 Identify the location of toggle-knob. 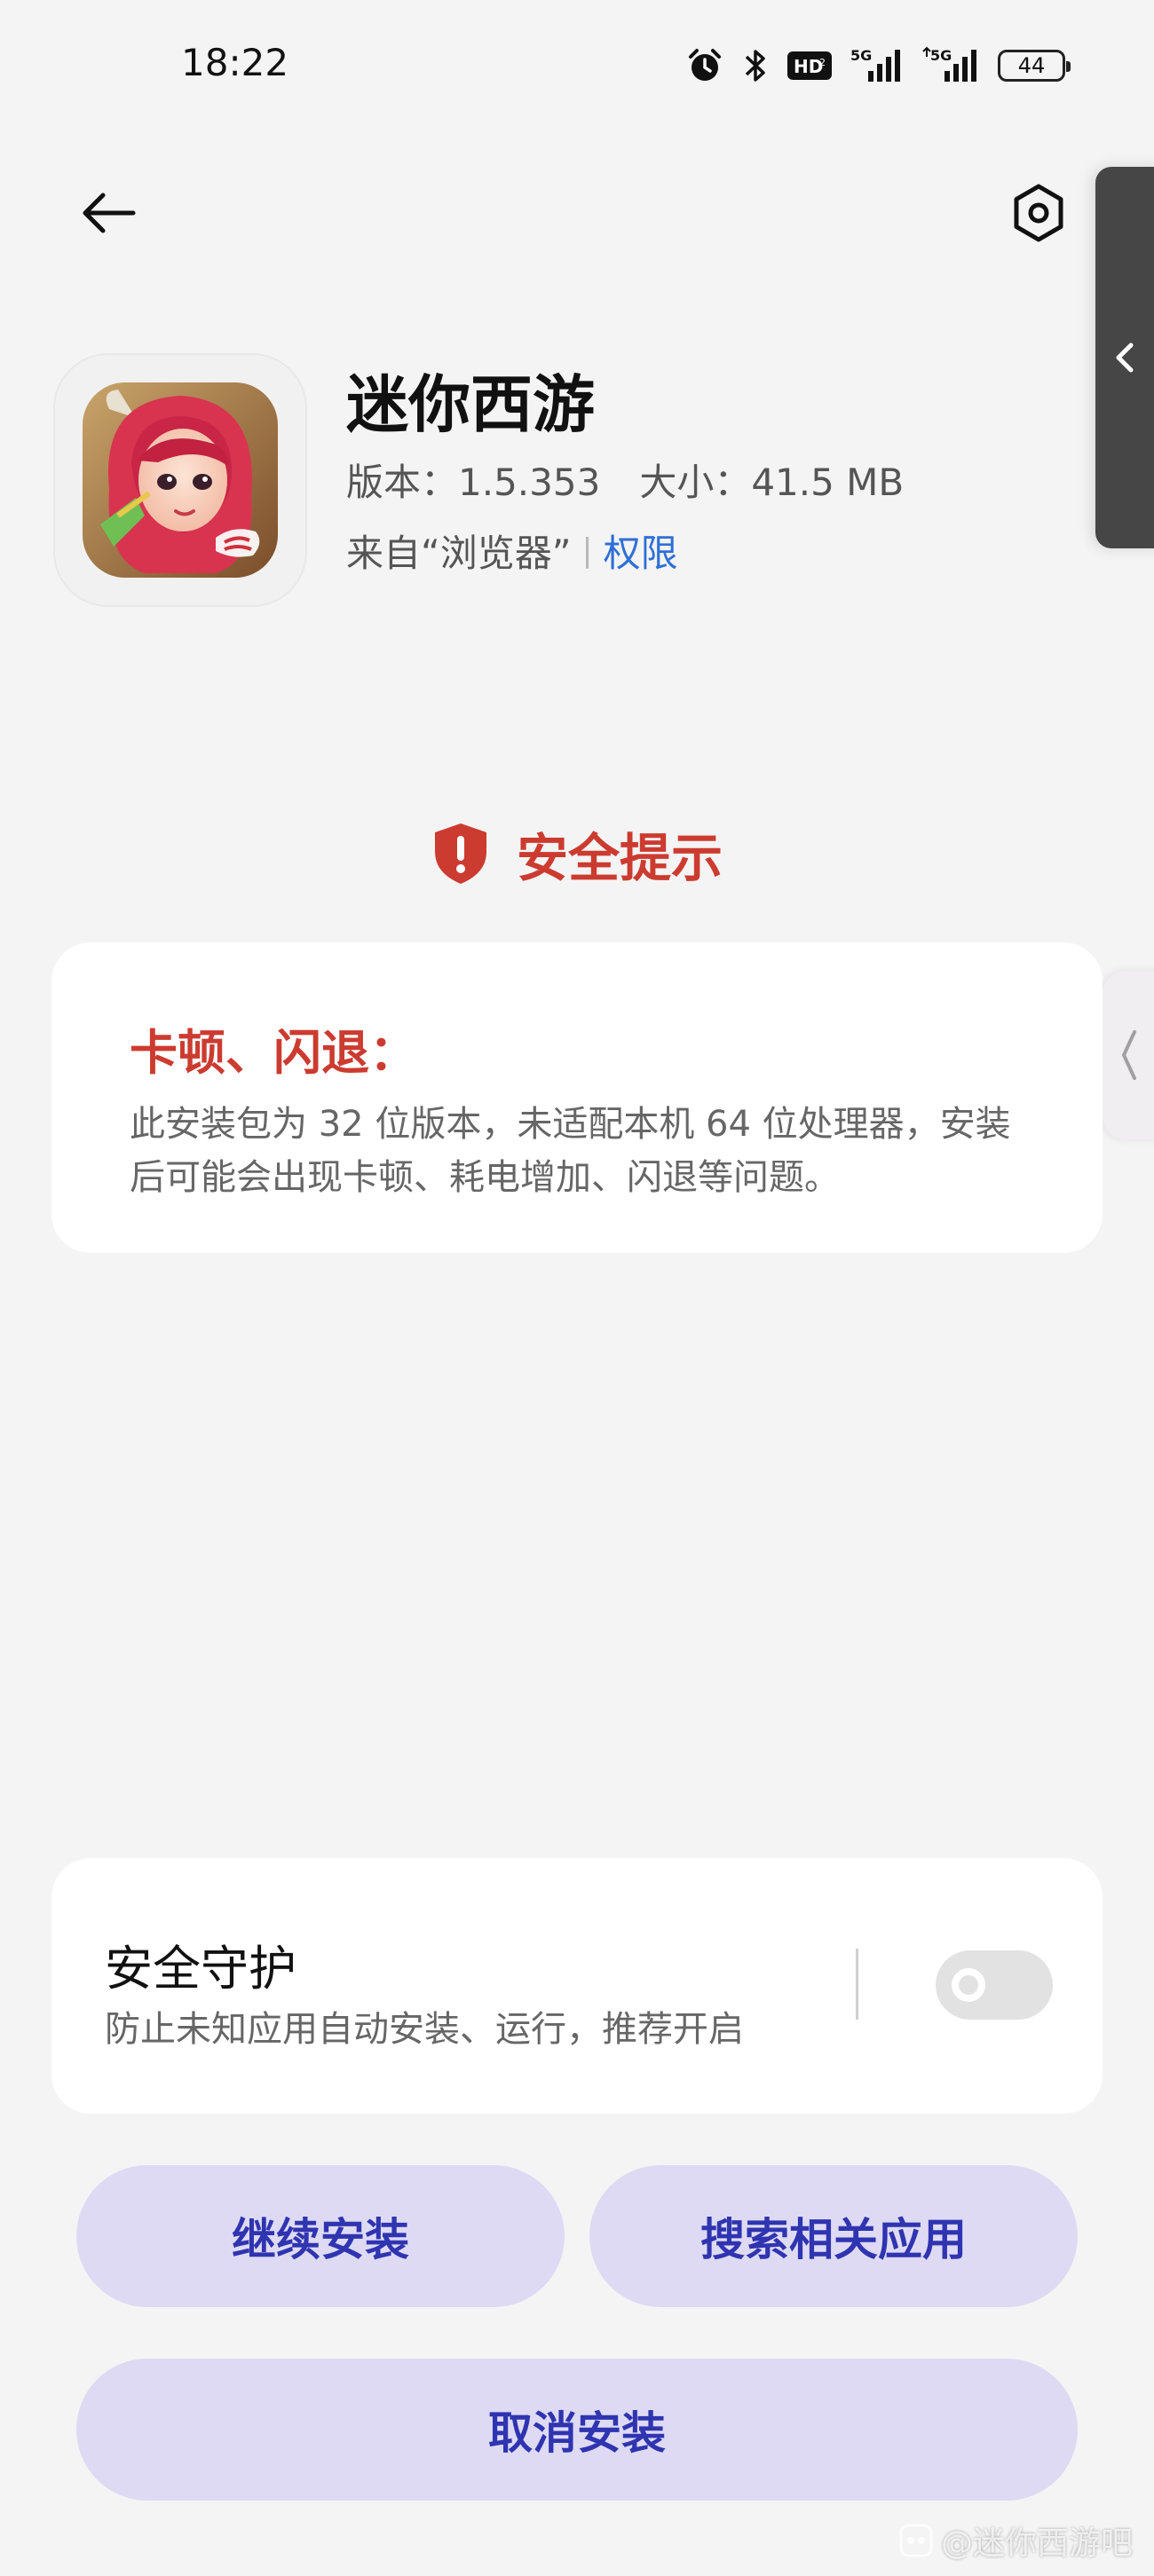
(968, 1985).